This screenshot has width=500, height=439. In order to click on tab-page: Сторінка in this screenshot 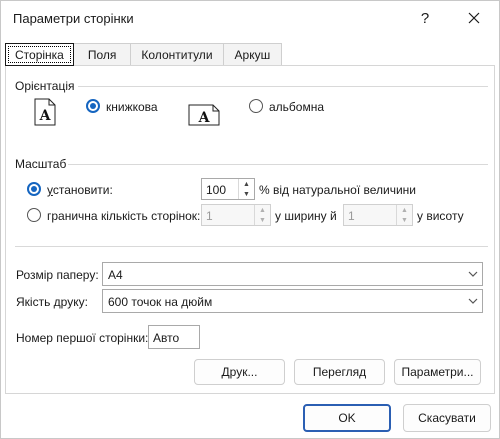, I will do `click(39, 54)`.